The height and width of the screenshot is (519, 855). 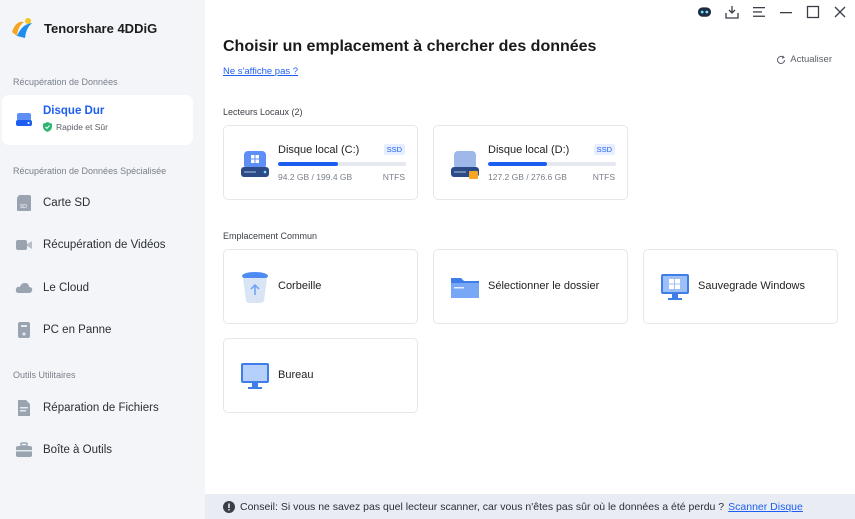 What do you see at coordinates (102, 203) in the screenshot?
I see `sidebar-item-sd-card: SD Carte SD` at bounding box center [102, 203].